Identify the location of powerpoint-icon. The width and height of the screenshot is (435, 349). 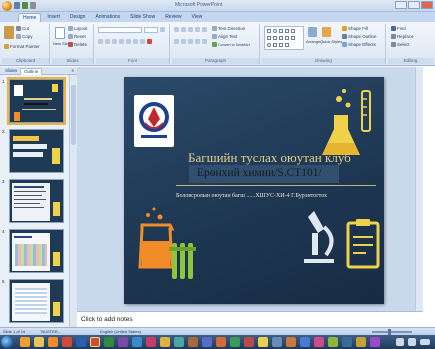
(95, 342).